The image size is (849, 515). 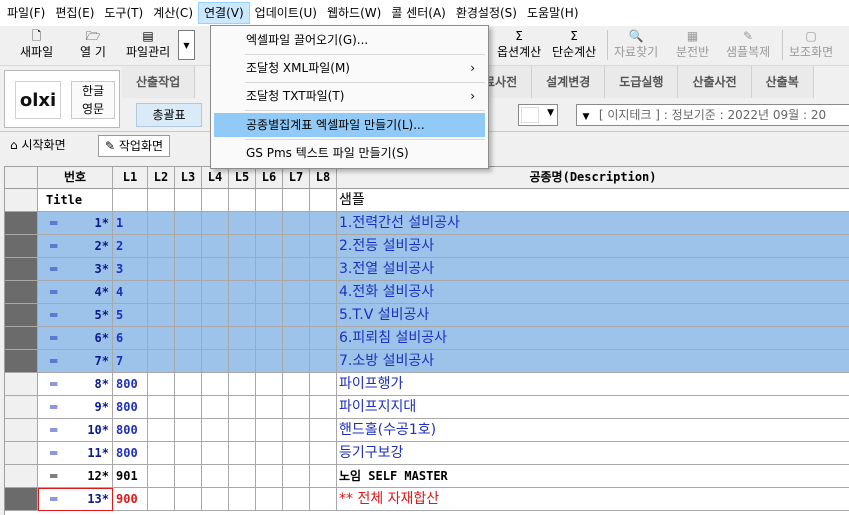 I want to click on language-toggle: 한글 영문, so click(x=93, y=100).